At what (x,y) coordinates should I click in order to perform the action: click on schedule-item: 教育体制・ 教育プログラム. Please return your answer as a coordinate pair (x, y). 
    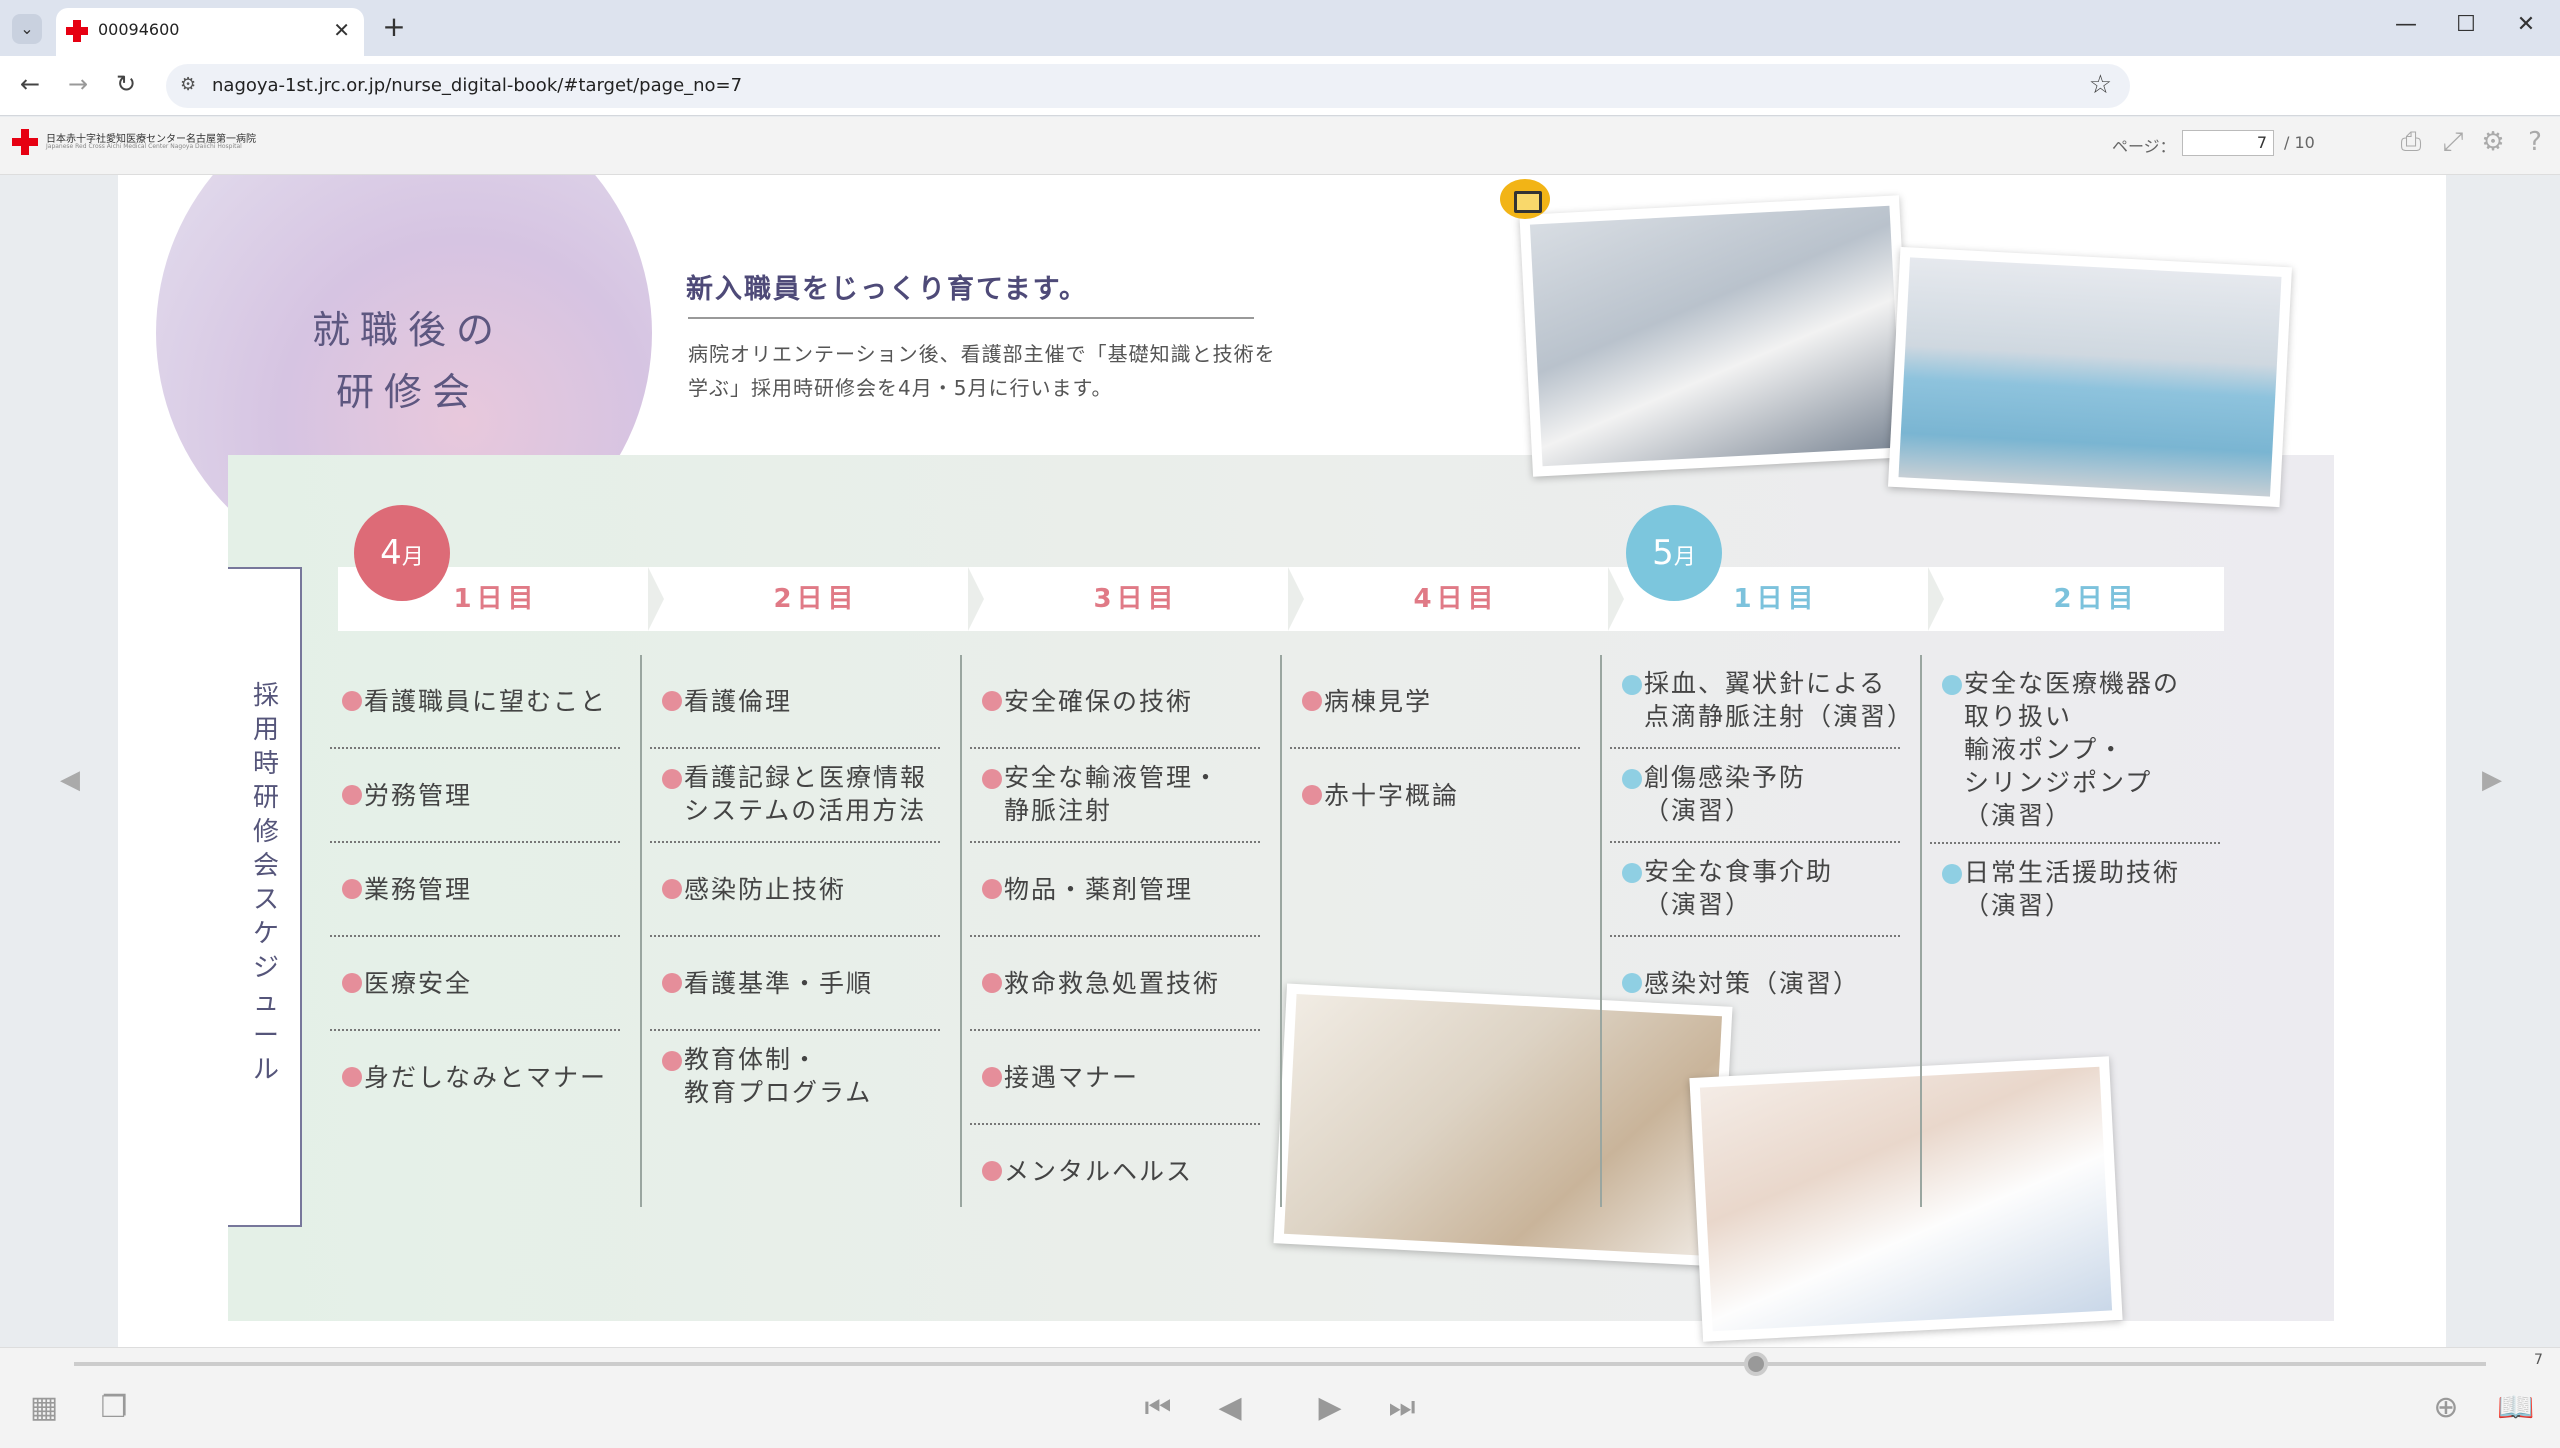
    Looking at the image, I should click on (795, 1078).